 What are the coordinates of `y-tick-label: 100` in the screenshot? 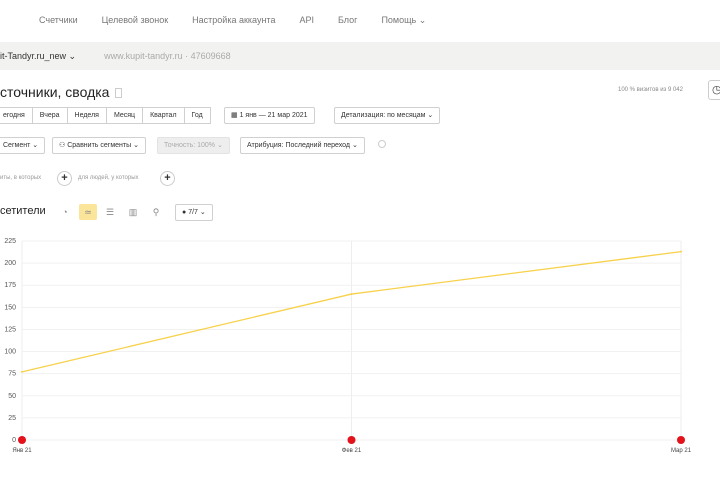 It's located at (10, 352).